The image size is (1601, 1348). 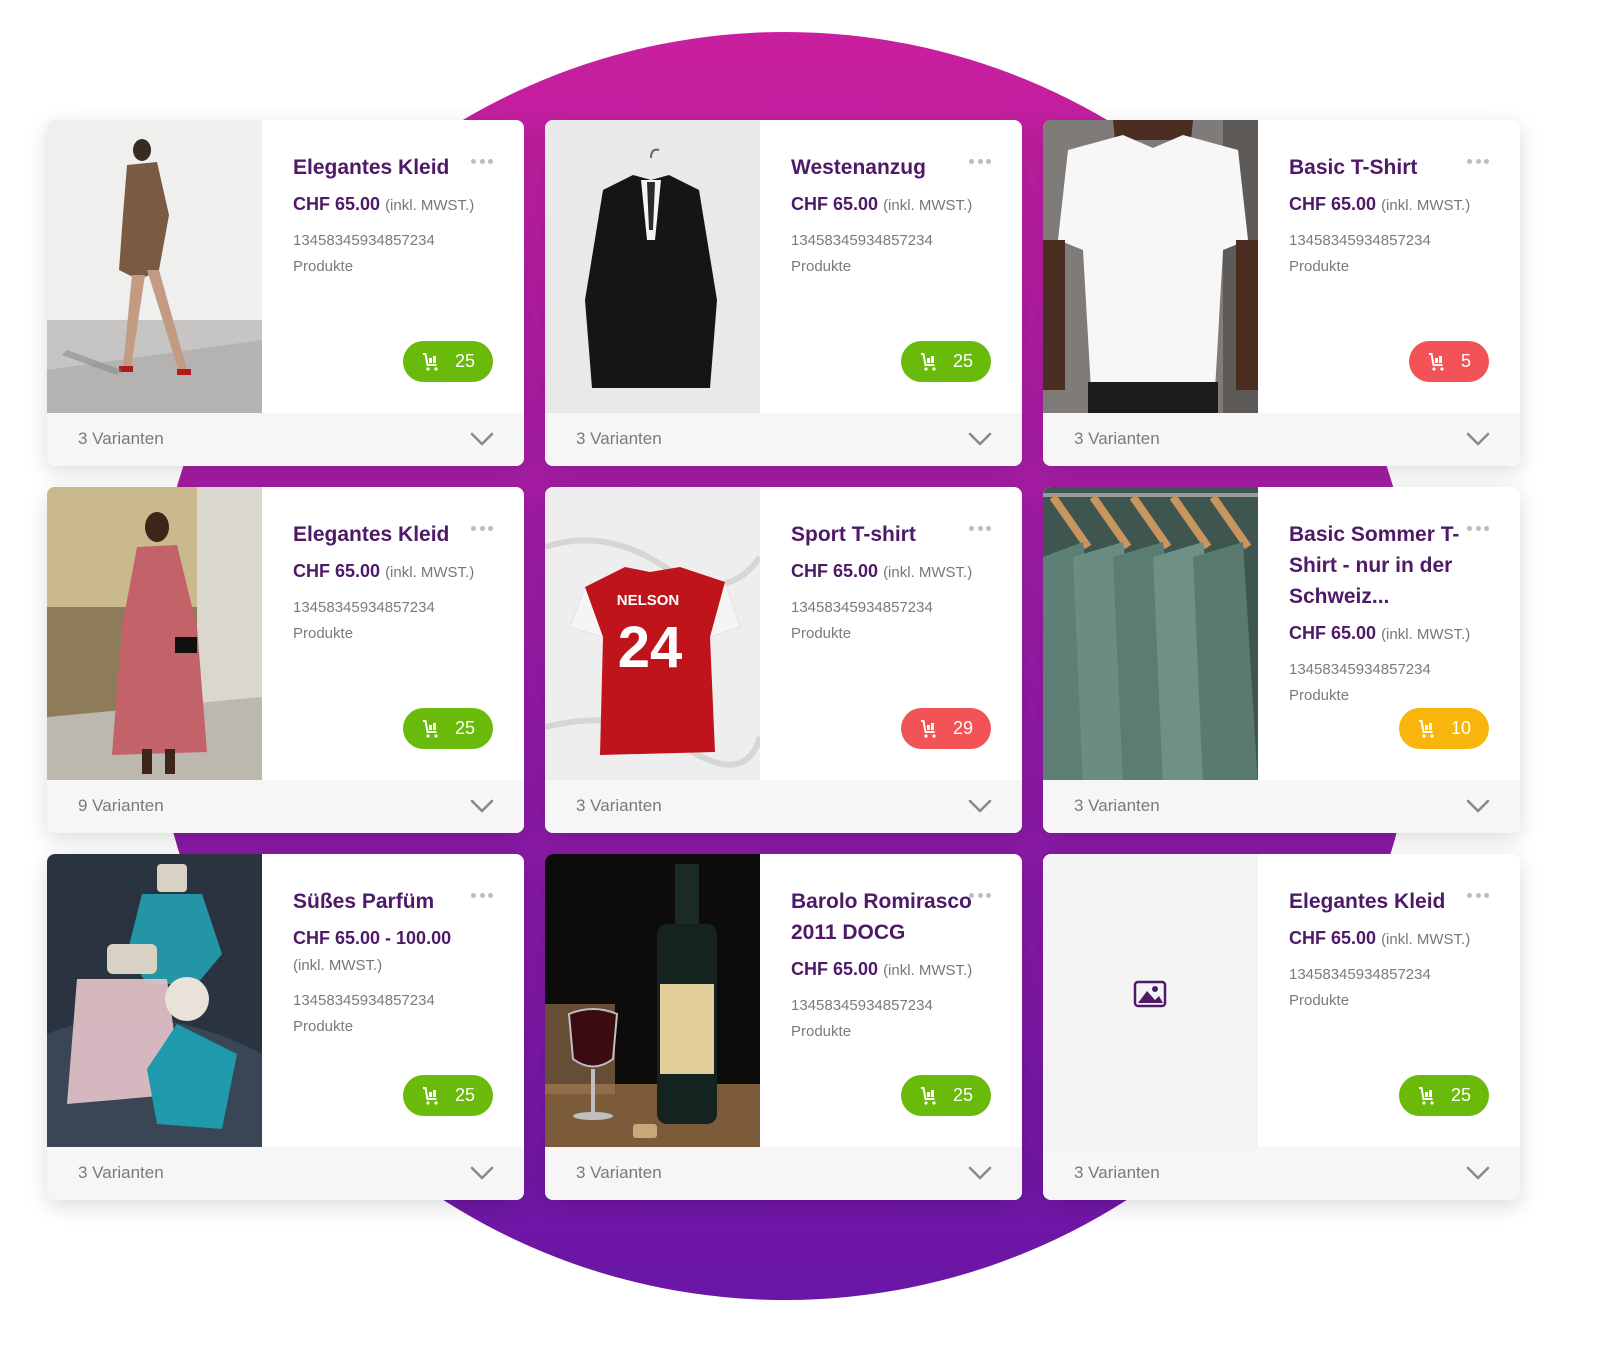 I want to click on stock-badge: 10, so click(x=1444, y=728).